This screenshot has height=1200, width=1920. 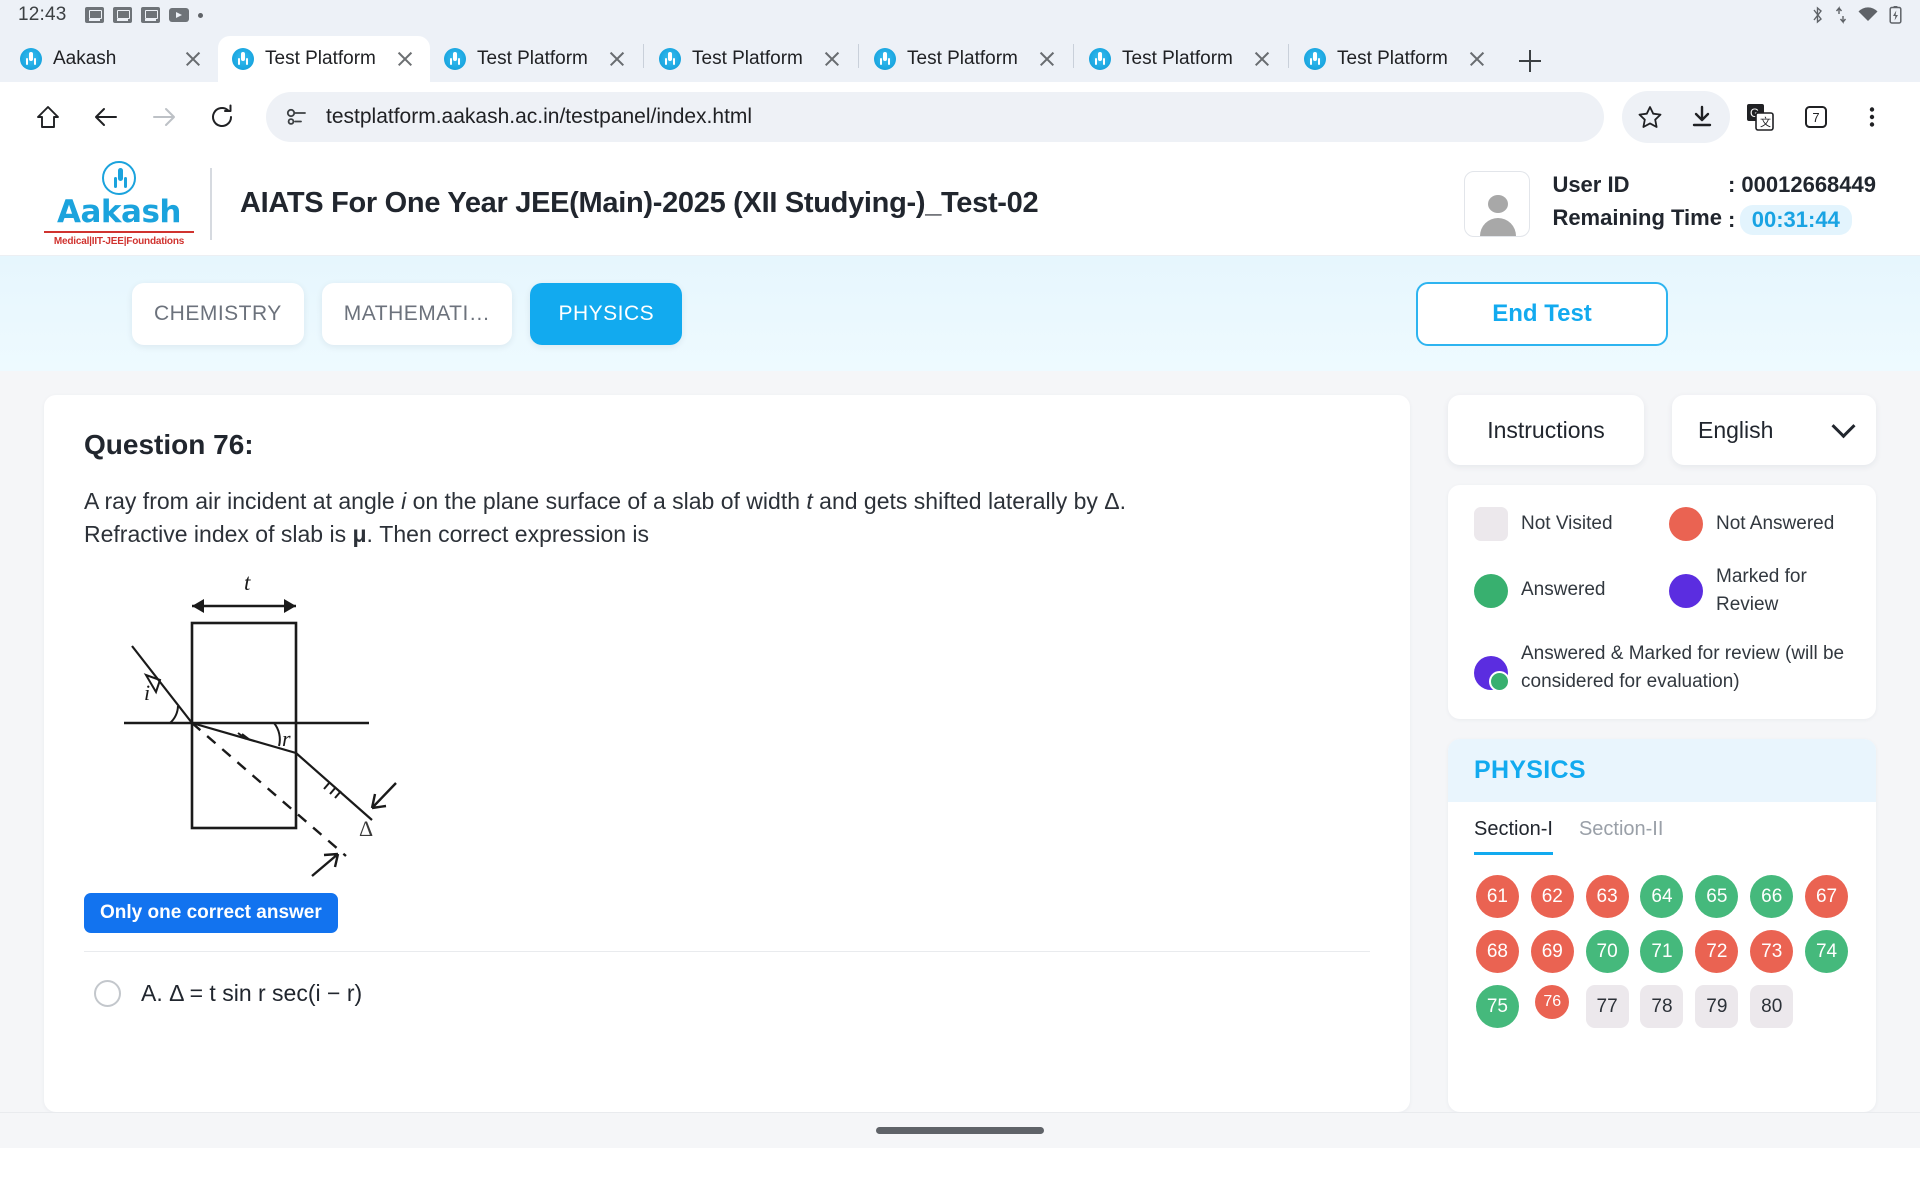 I want to click on legend-not-visited: Not Visited, so click(x=1564, y=524).